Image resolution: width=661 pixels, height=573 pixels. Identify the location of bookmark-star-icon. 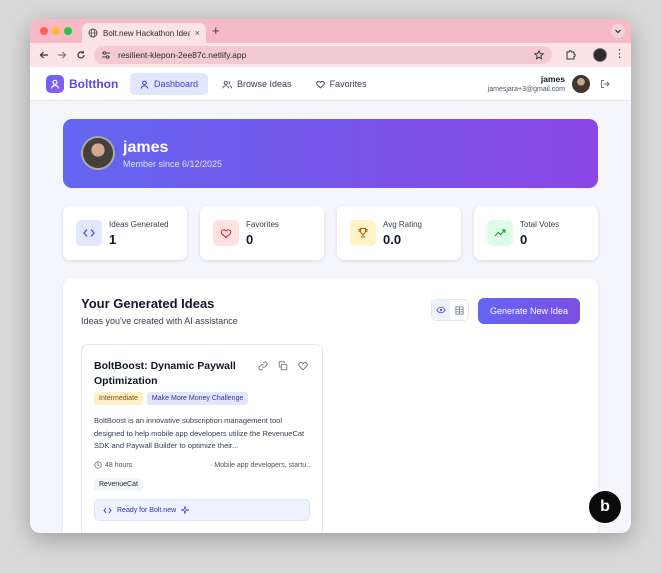
(539, 55).